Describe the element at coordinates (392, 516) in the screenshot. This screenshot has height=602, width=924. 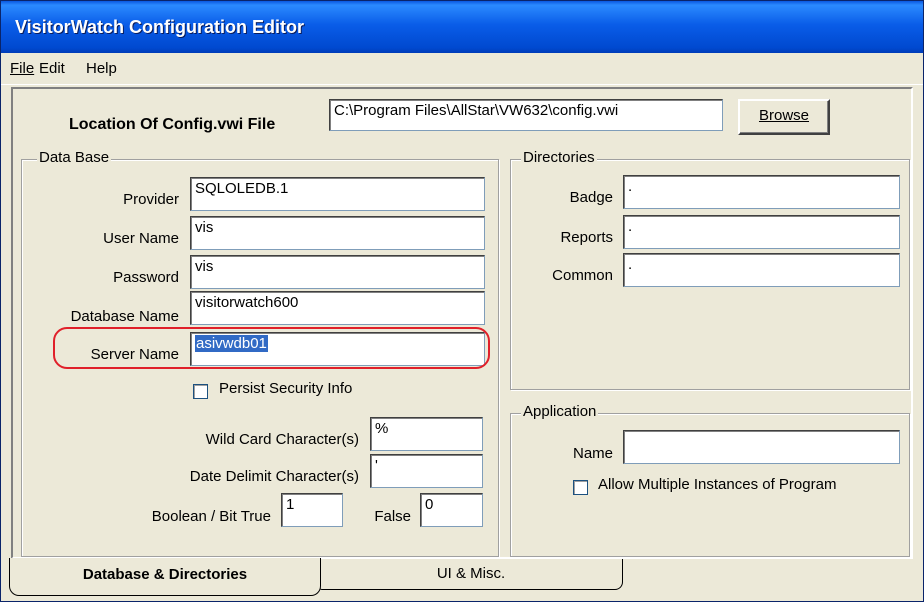
I see `boolean-false-label: False` at that location.